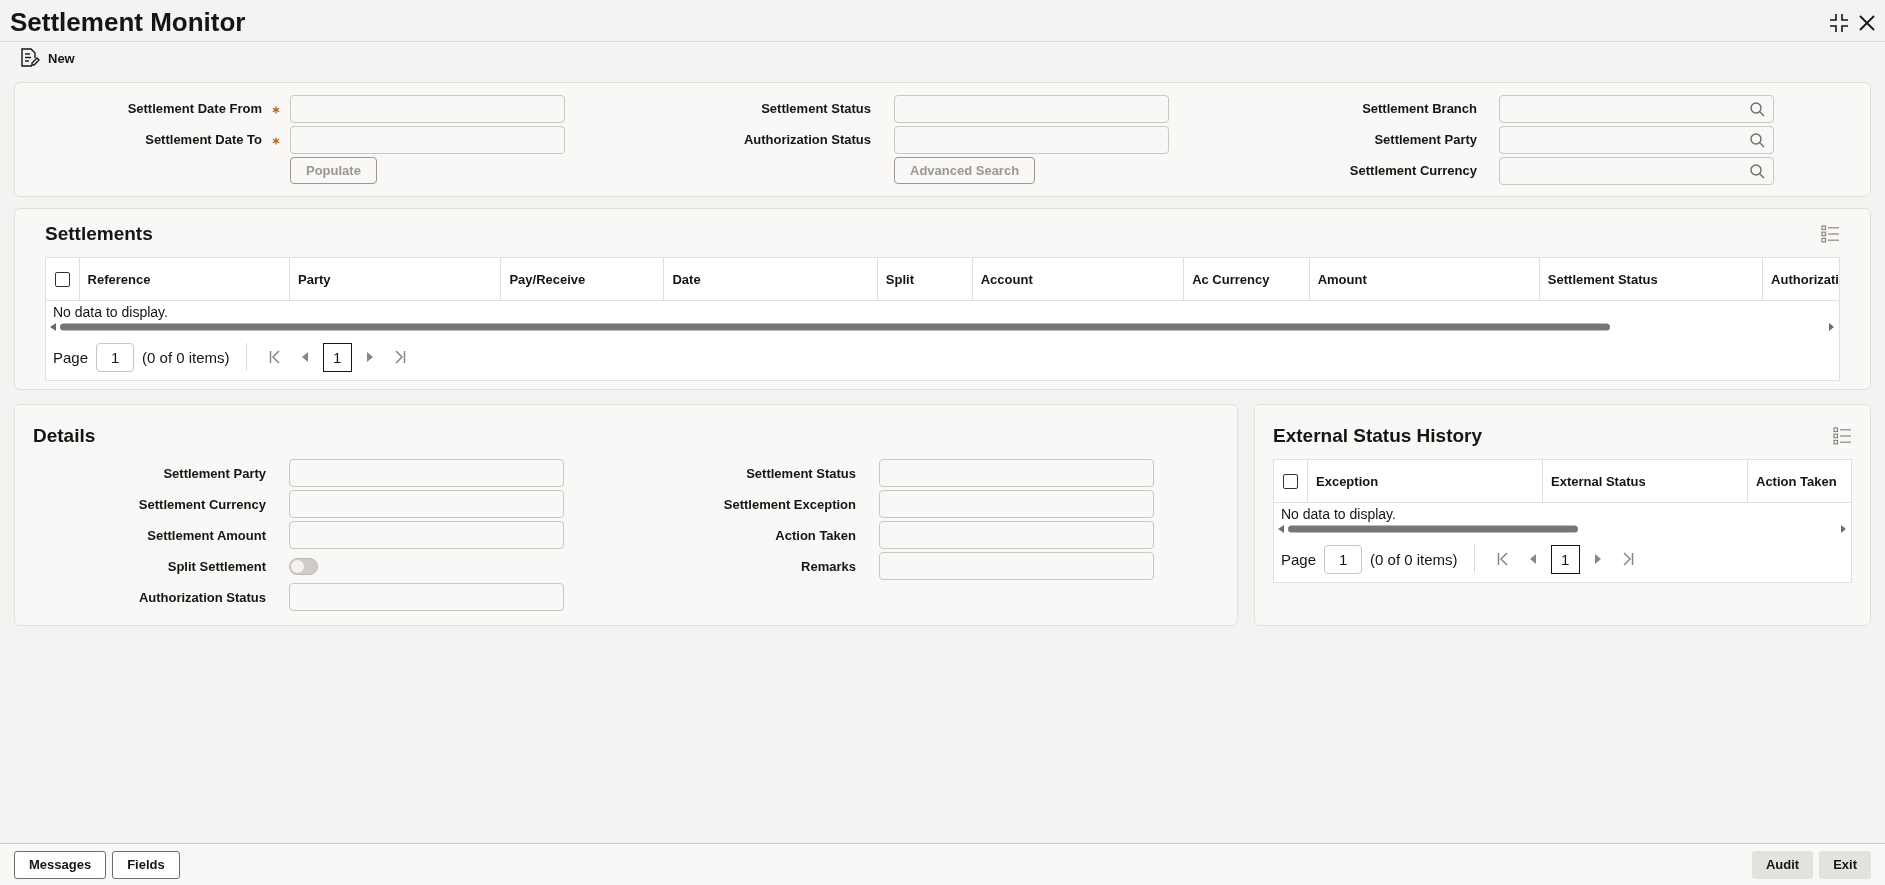  What do you see at coordinates (128, 22) in the screenshot?
I see `page-title: Settlement Monitor` at bounding box center [128, 22].